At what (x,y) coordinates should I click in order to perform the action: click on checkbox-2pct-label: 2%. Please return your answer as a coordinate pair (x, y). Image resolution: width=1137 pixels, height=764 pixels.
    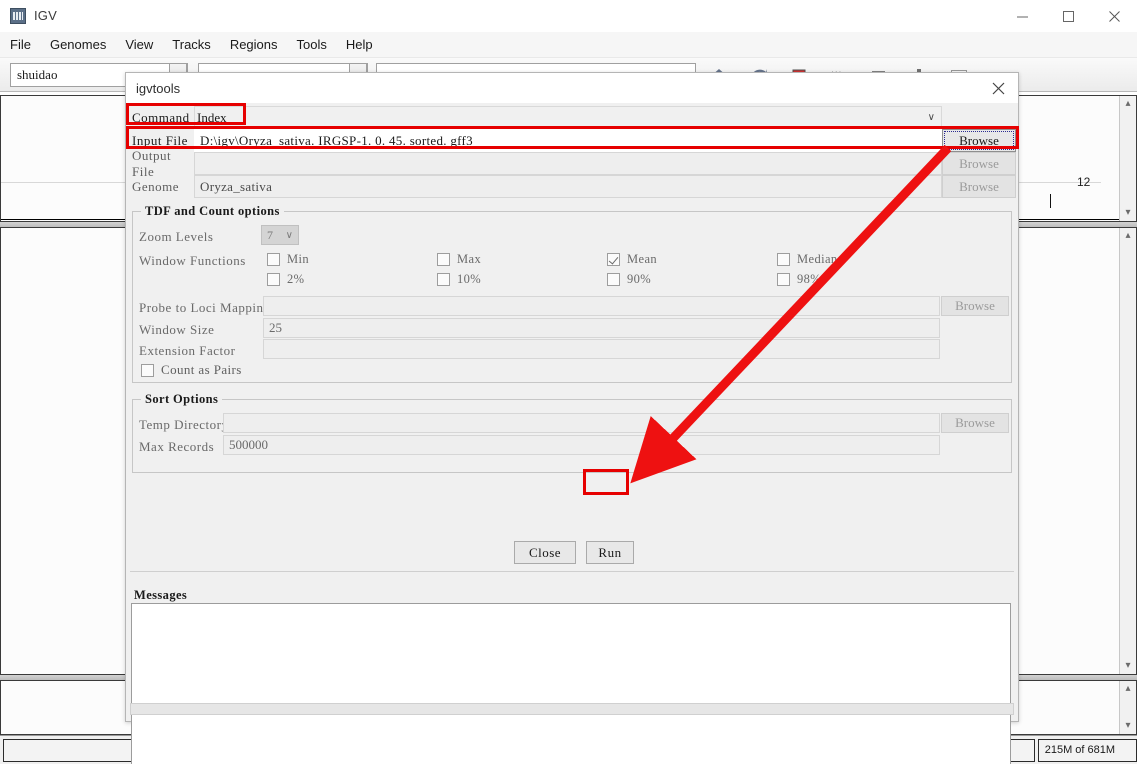
    Looking at the image, I should click on (296, 279).